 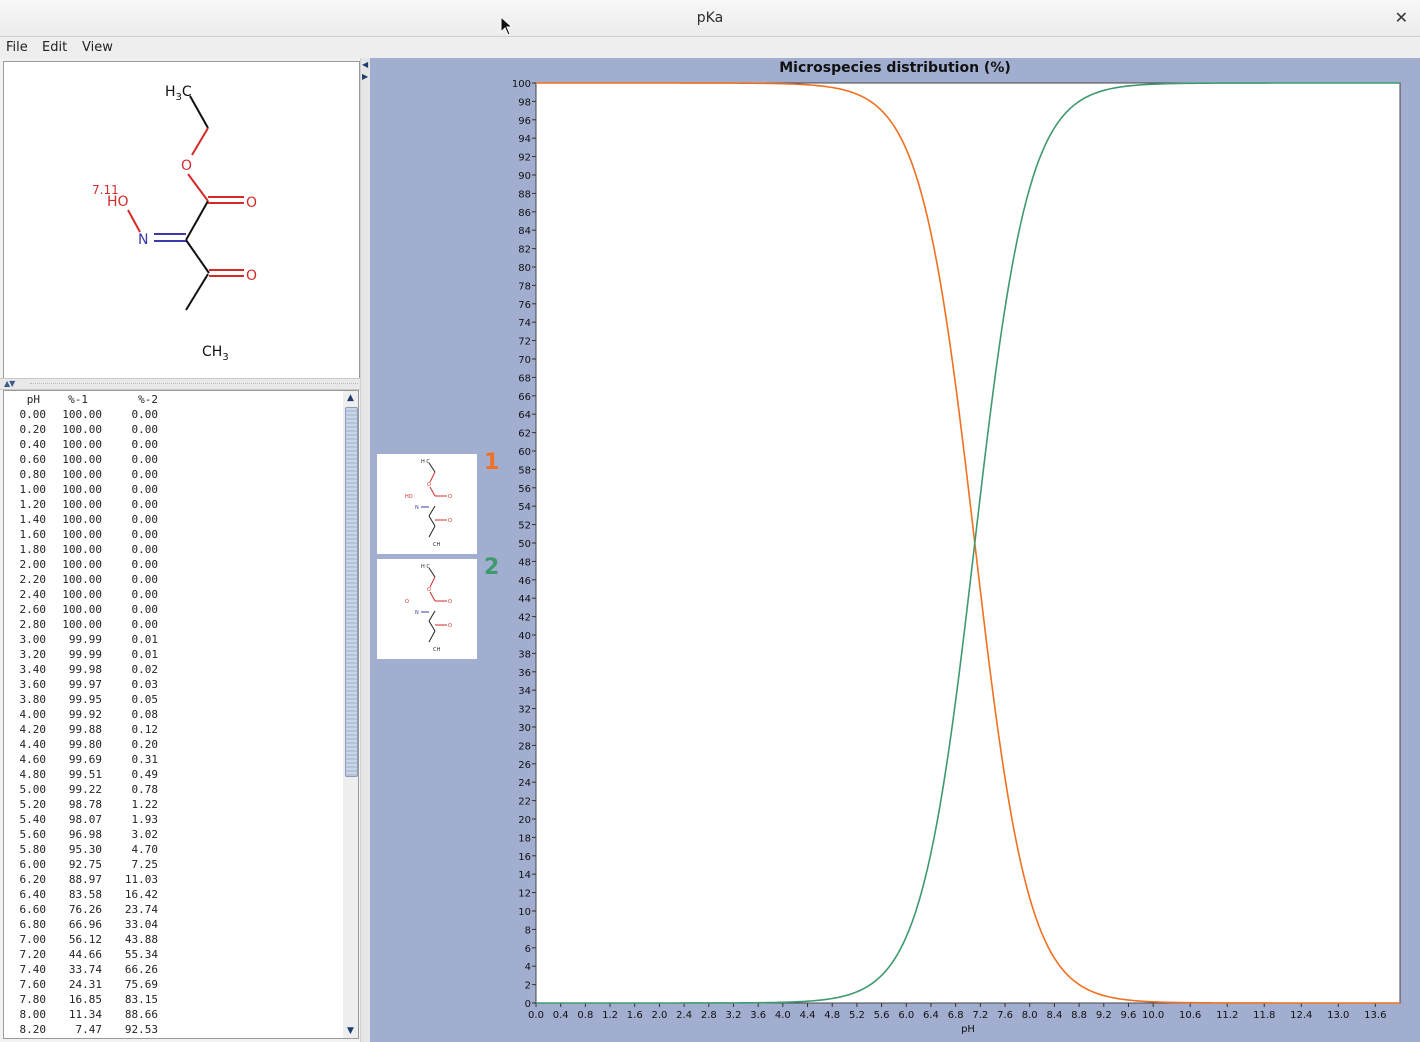 What do you see at coordinates (524, 581) in the screenshot?
I see `y-tick-label: 46` at bounding box center [524, 581].